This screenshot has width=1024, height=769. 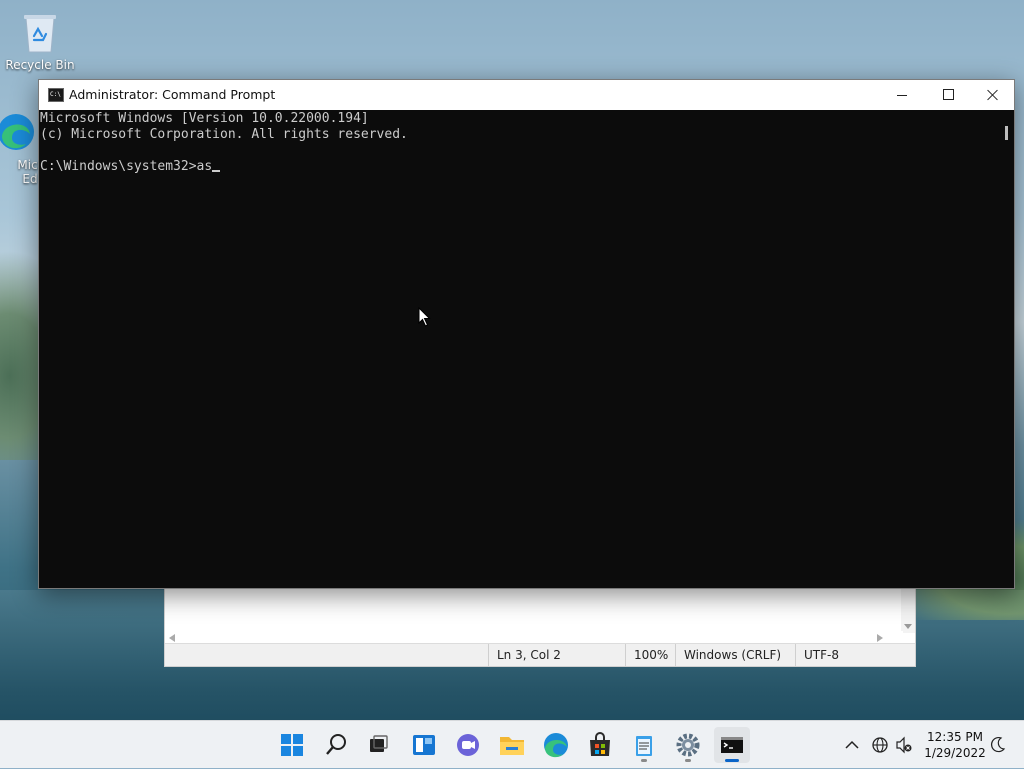 I want to click on scroll-down-arrow-icon, so click(x=908, y=626).